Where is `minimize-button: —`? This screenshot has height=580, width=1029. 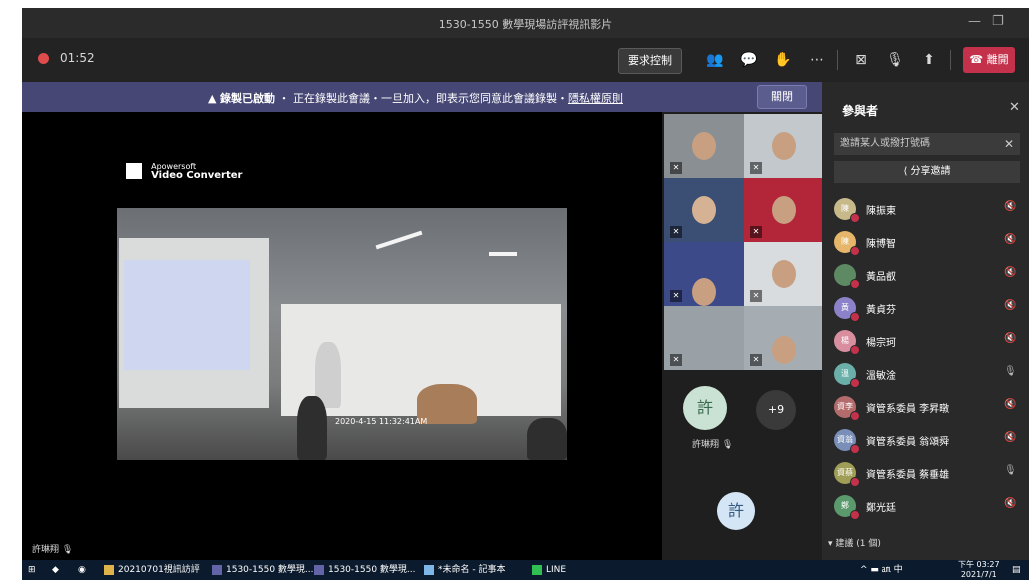
minimize-button: — is located at coordinates (974, 21).